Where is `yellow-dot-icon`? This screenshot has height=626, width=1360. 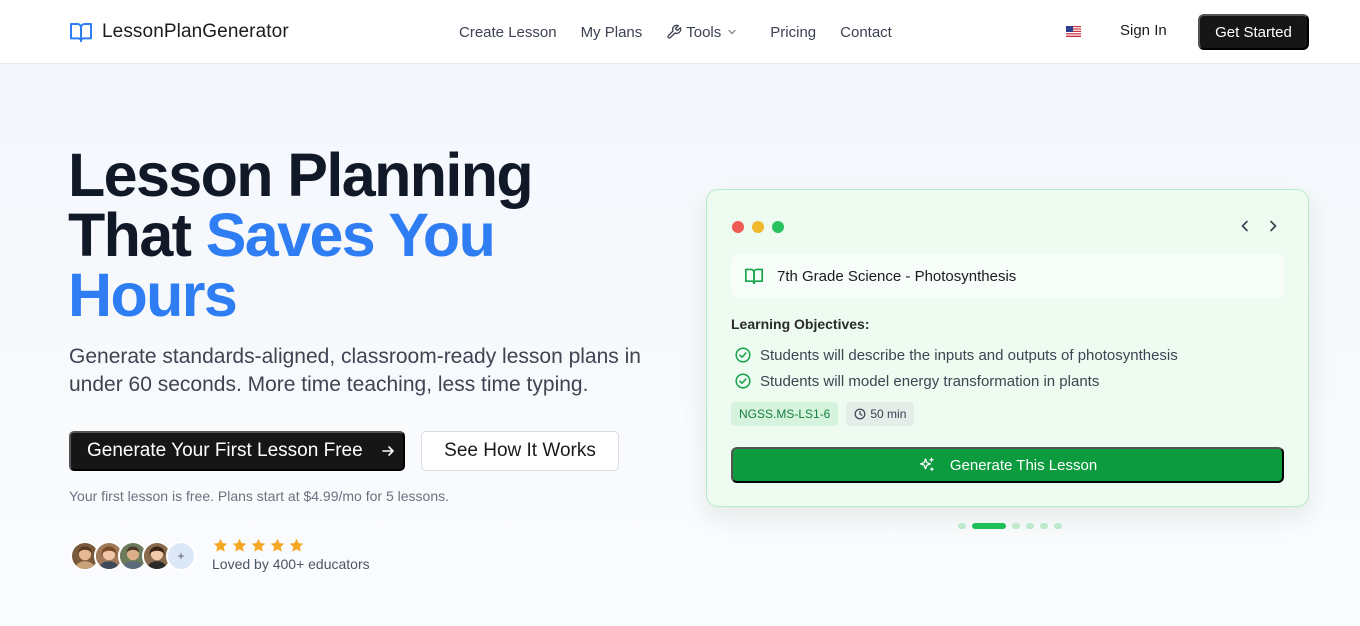
yellow-dot-icon is located at coordinates (758, 227).